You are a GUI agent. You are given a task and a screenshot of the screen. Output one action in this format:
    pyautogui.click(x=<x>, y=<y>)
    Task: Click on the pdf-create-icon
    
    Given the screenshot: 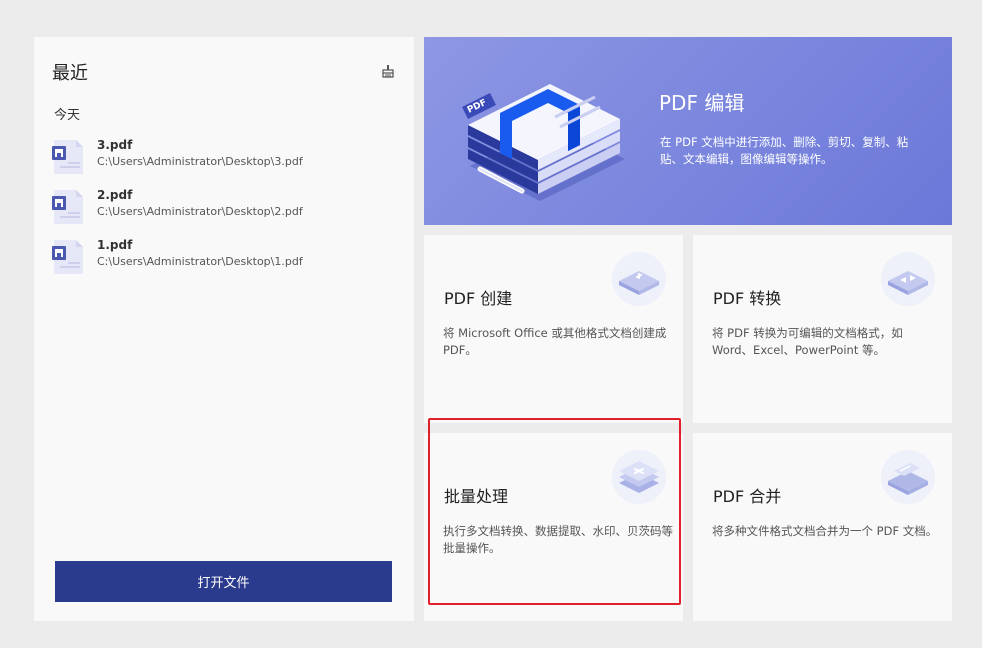 What is the action you would take?
    pyautogui.click(x=639, y=279)
    